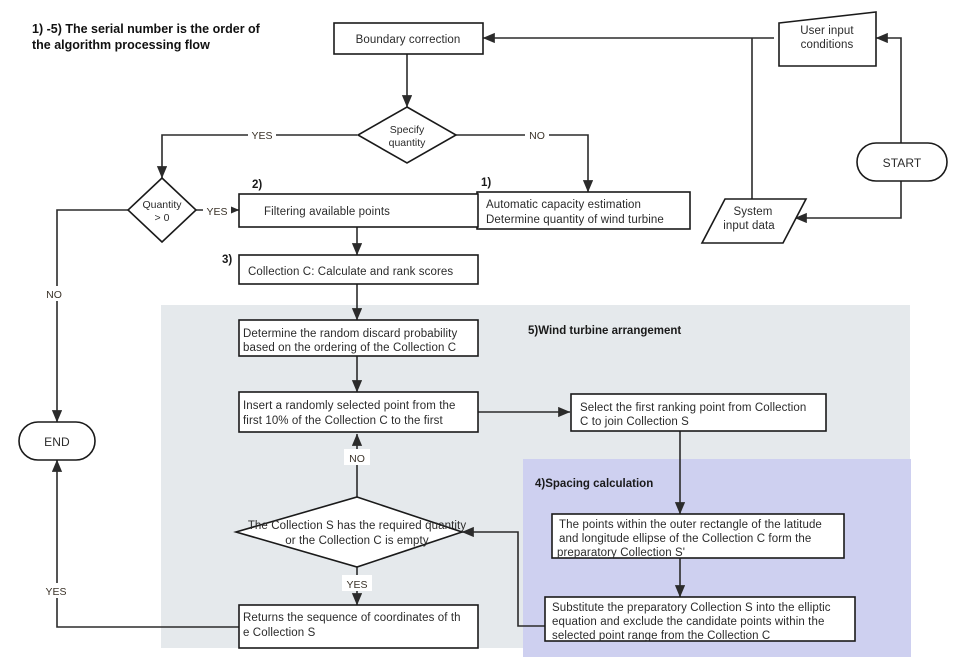 The image size is (967, 657). Describe the element at coordinates (563, 205) in the screenshot. I see `node-auto-capacity-line1: Automatic capacity estimation` at that location.